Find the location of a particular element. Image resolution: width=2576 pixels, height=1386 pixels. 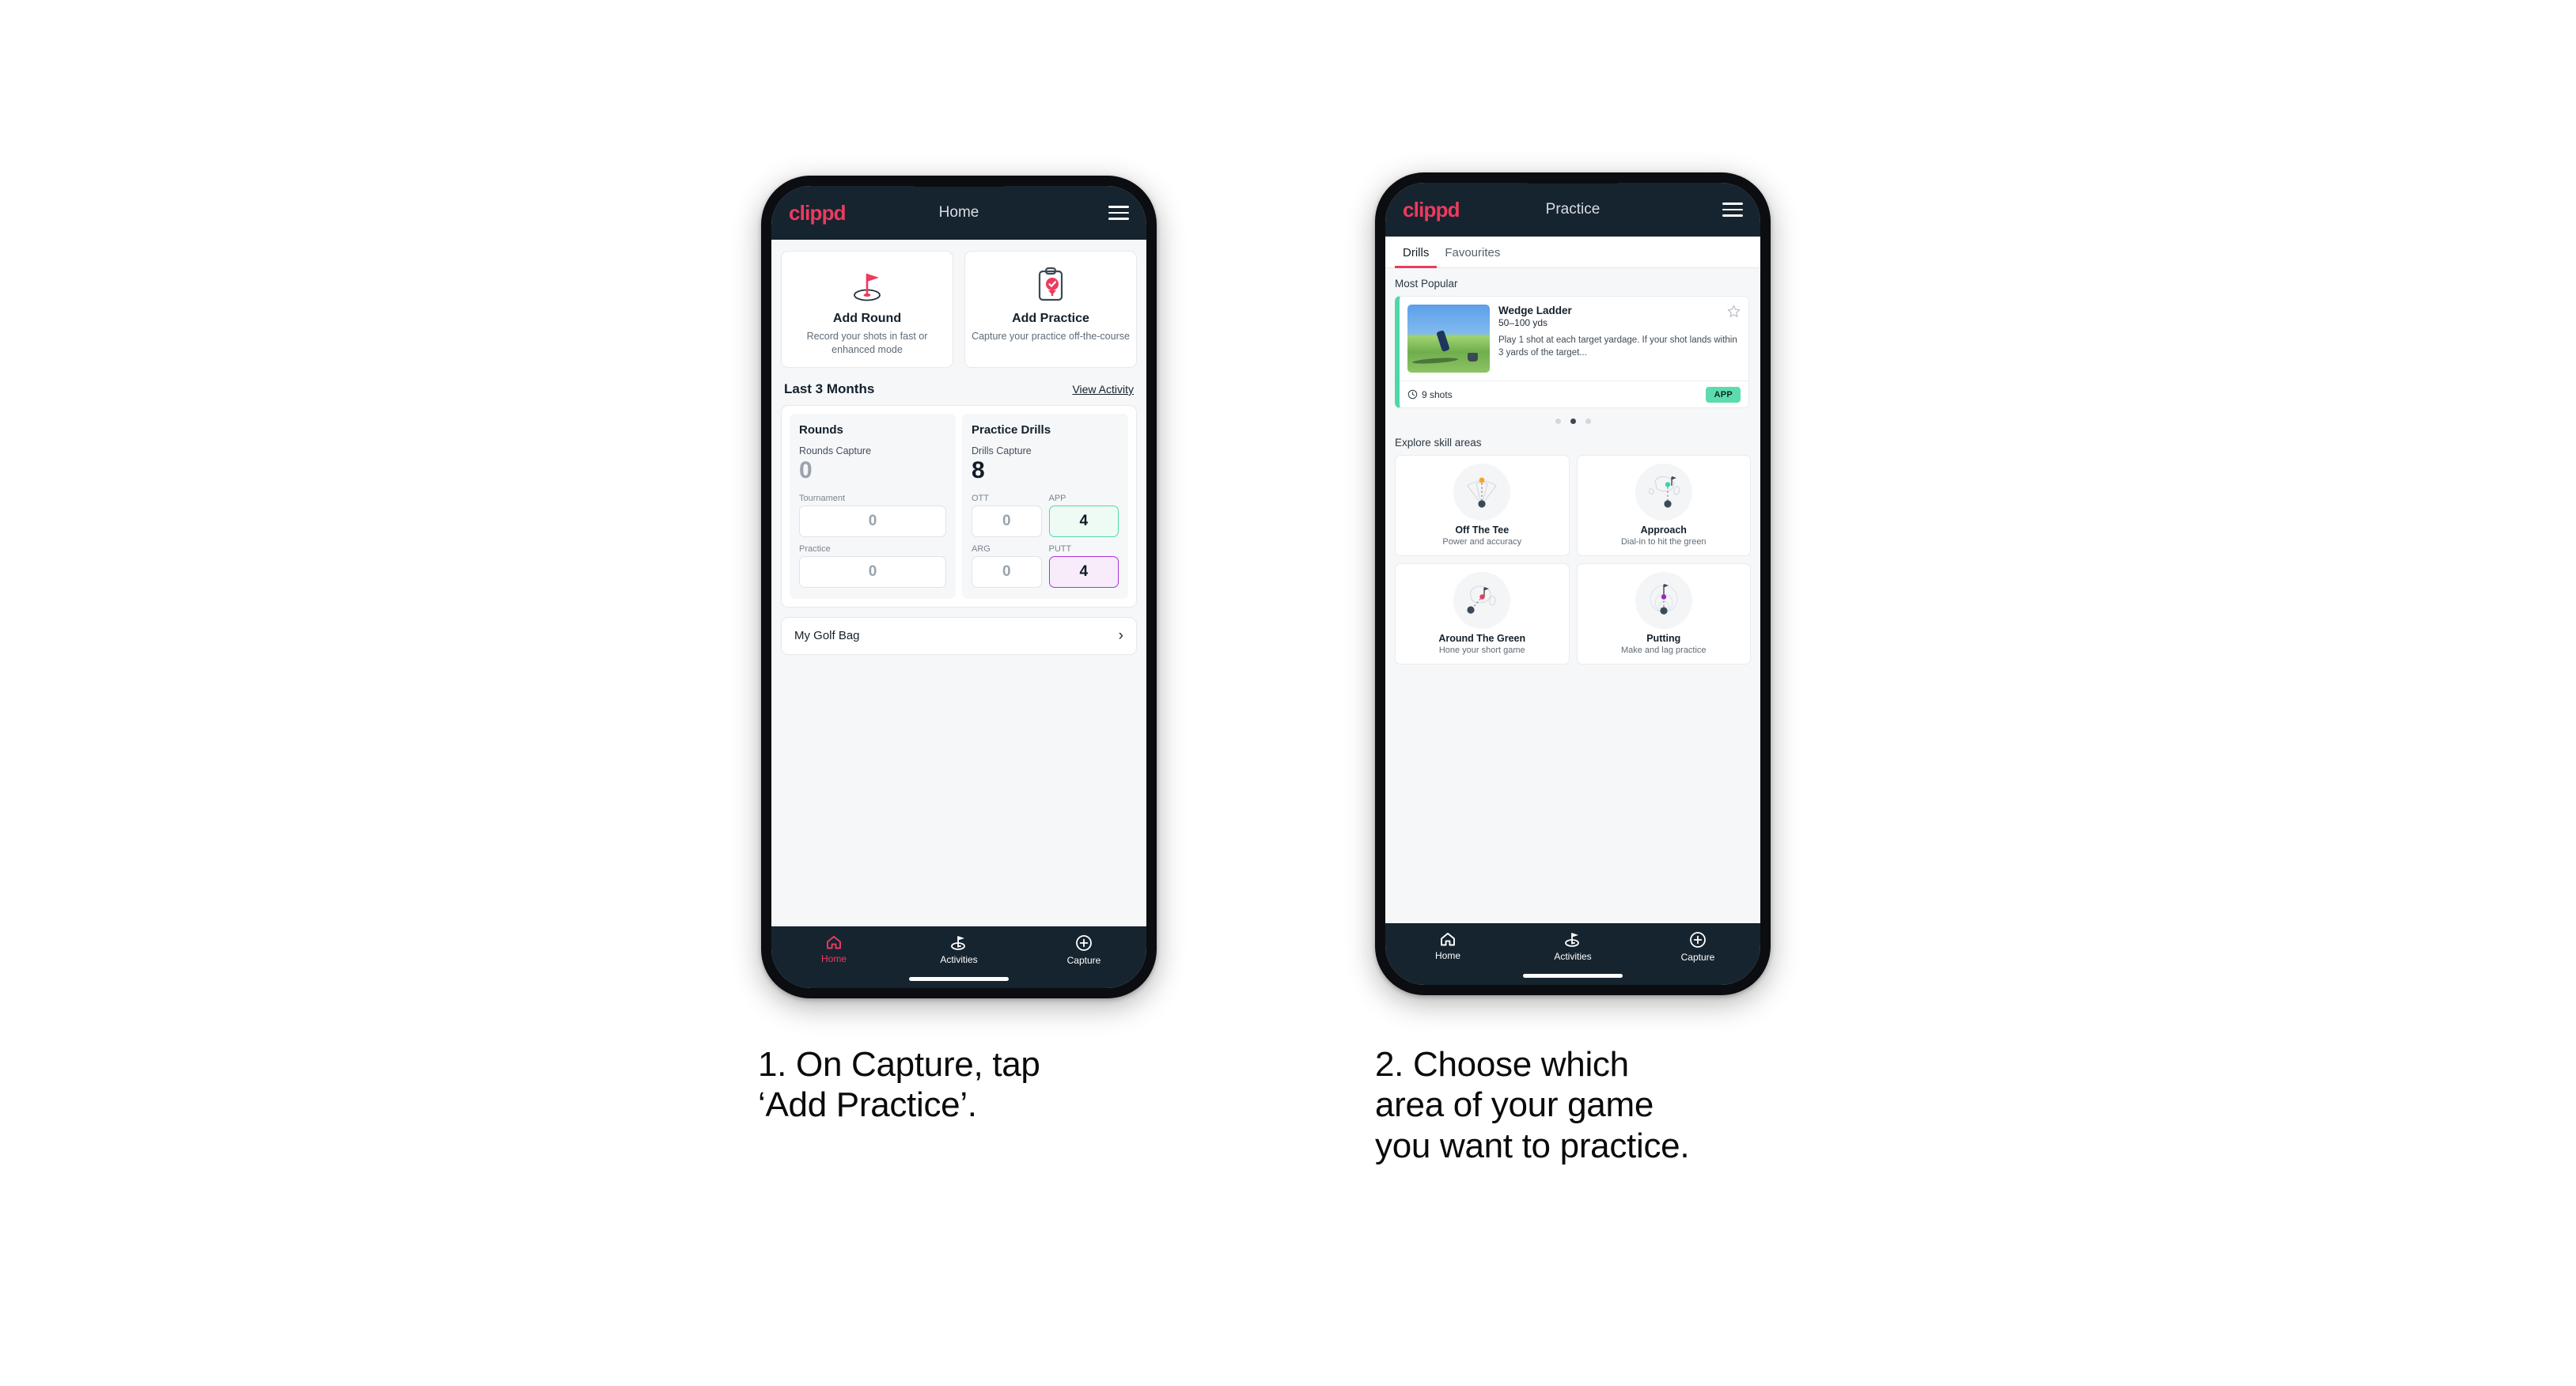

tournament-value: 0 is located at coordinates (872, 521).